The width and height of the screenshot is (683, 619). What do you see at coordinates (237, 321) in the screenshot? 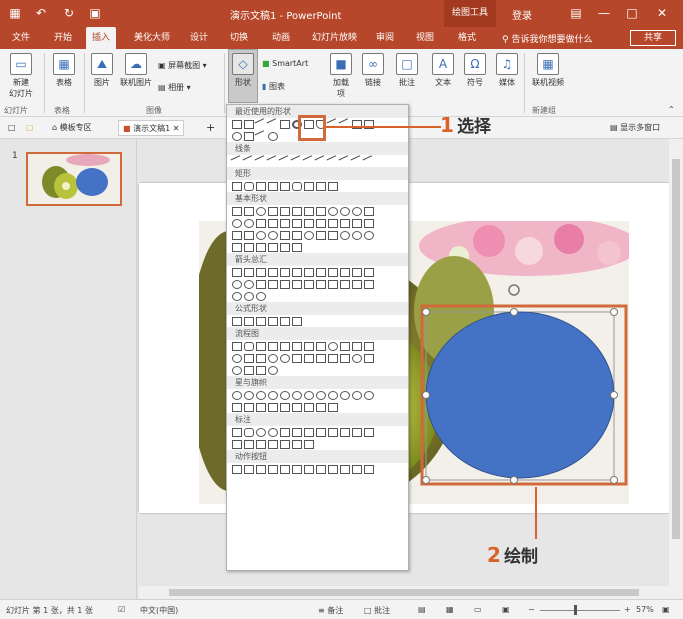
I see `plus-shape-icon` at bounding box center [237, 321].